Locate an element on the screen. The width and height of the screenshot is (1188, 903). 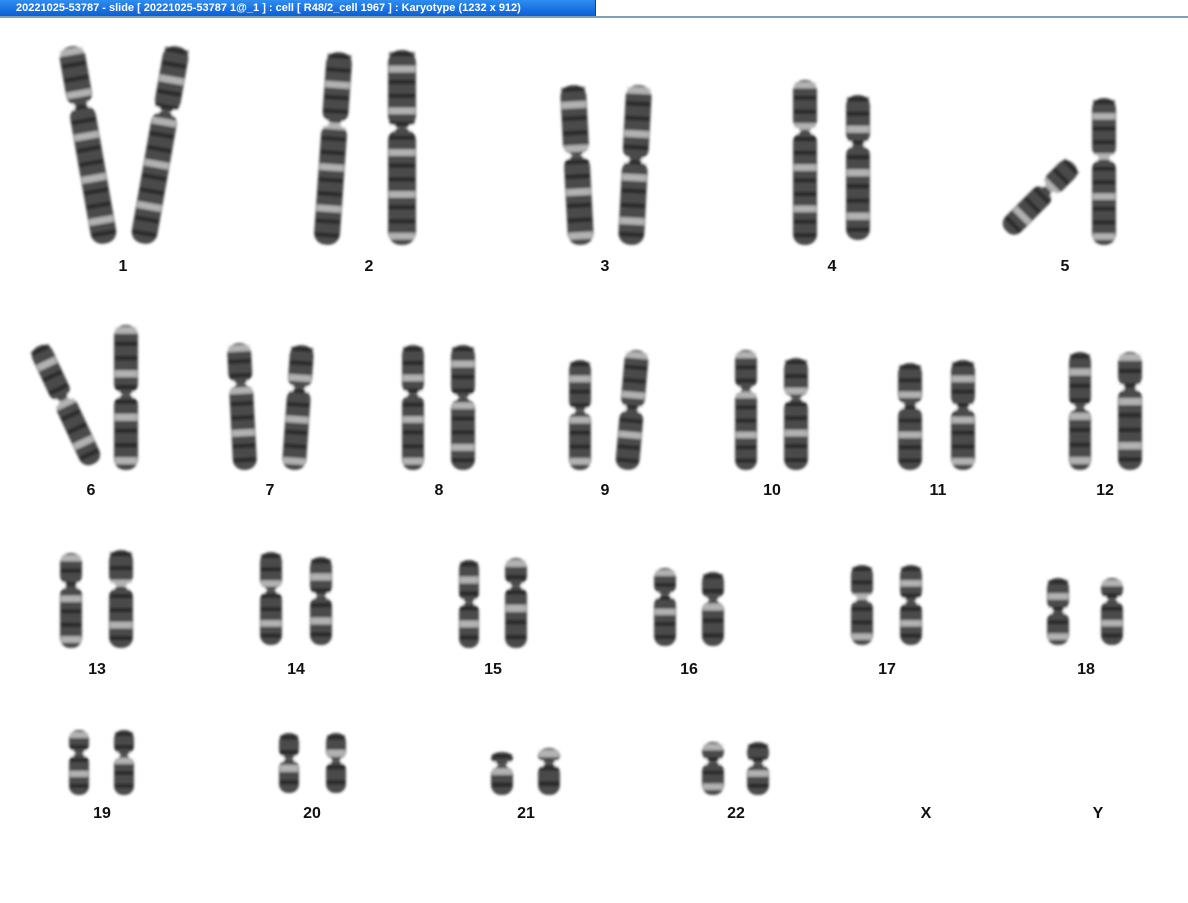
chromosome-label-19: 19 is located at coordinates (102, 813).